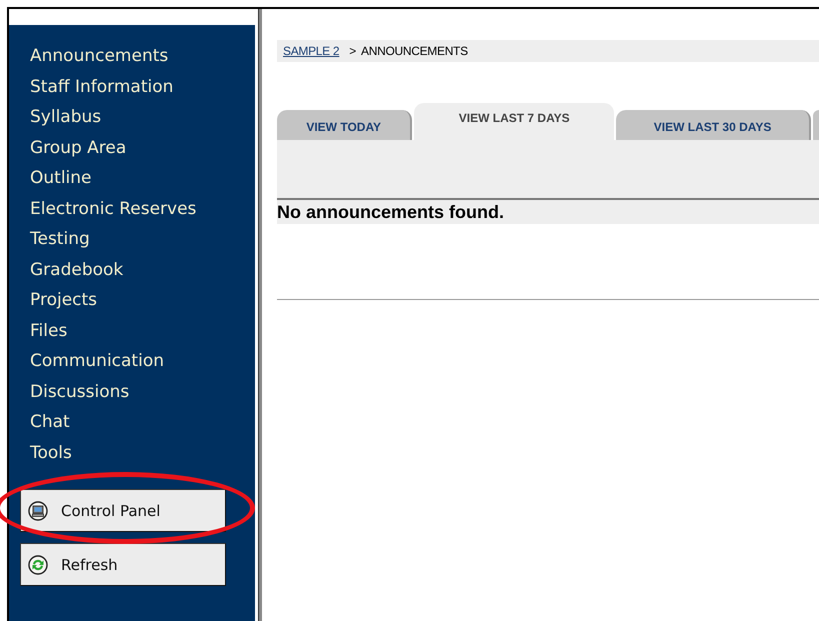 Image resolution: width=819 pixels, height=621 pixels. Describe the element at coordinates (50, 422) in the screenshot. I see `sidebar-item: Chat` at that location.